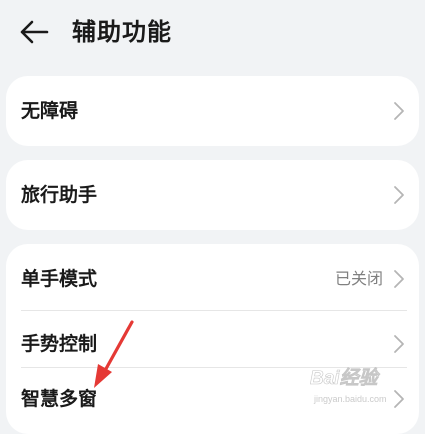  What do you see at coordinates (59, 399) in the screenshot?
I see `item-label: 智慧多窗` at bounding box center [59, 399].